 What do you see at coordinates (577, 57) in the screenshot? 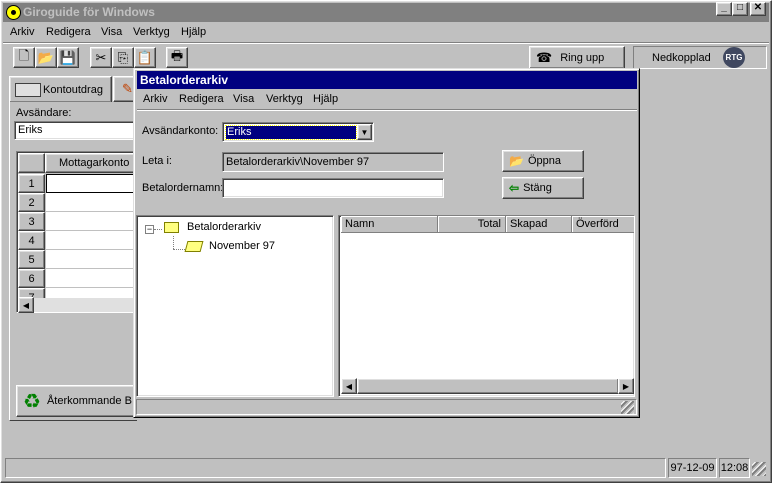
I see `ring-upp-button: ☎ Ring upp` at bounding box center [577, 57].